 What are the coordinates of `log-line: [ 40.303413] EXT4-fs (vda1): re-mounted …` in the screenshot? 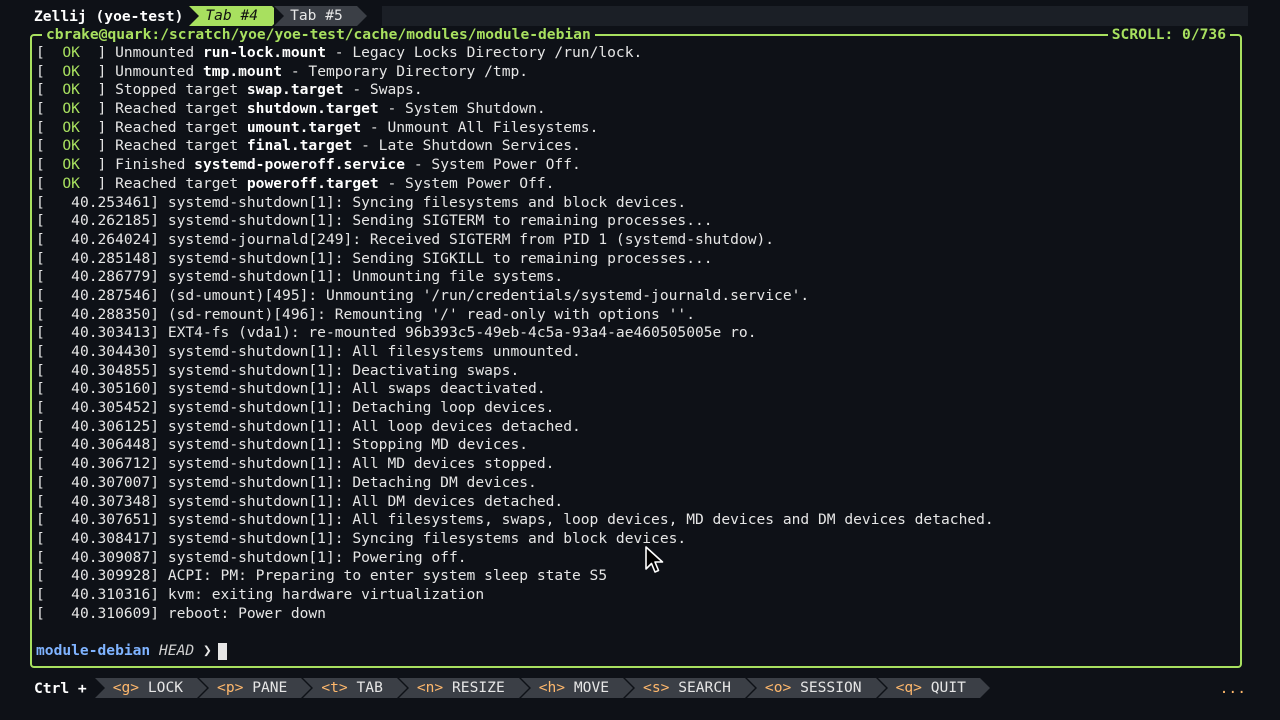 It's located at (396, 333).